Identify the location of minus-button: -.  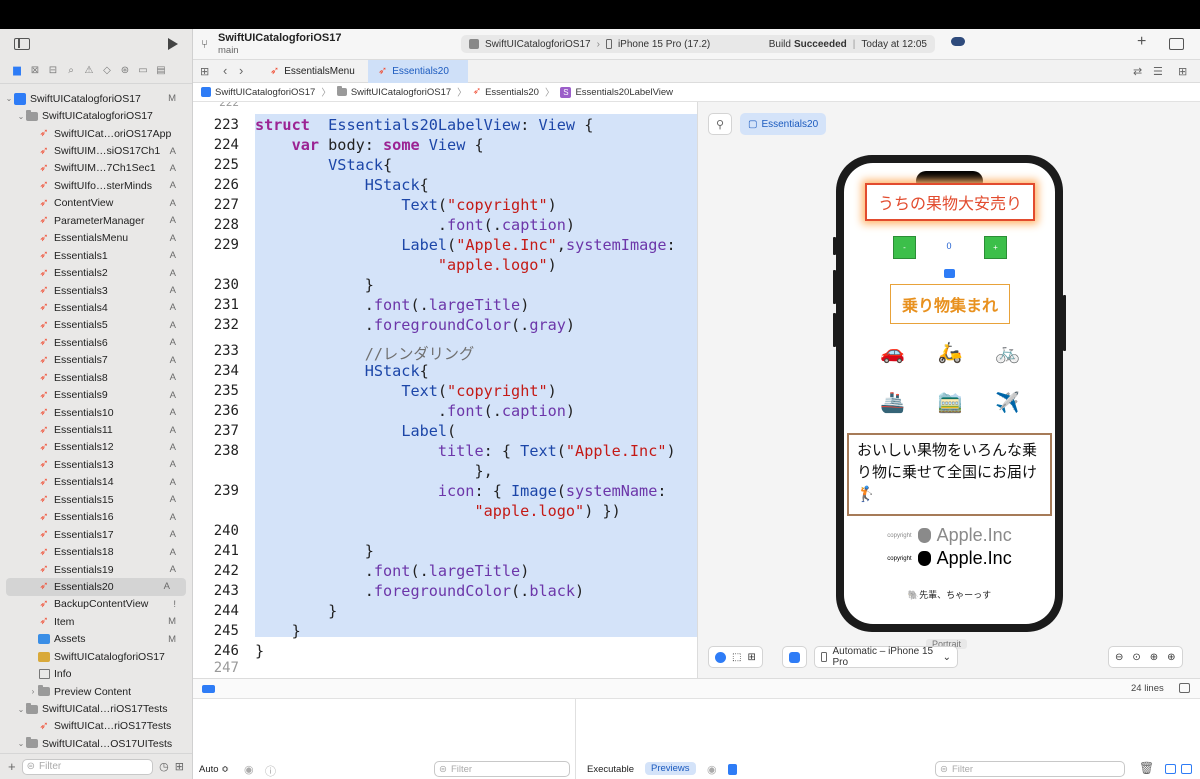
(904, 247).